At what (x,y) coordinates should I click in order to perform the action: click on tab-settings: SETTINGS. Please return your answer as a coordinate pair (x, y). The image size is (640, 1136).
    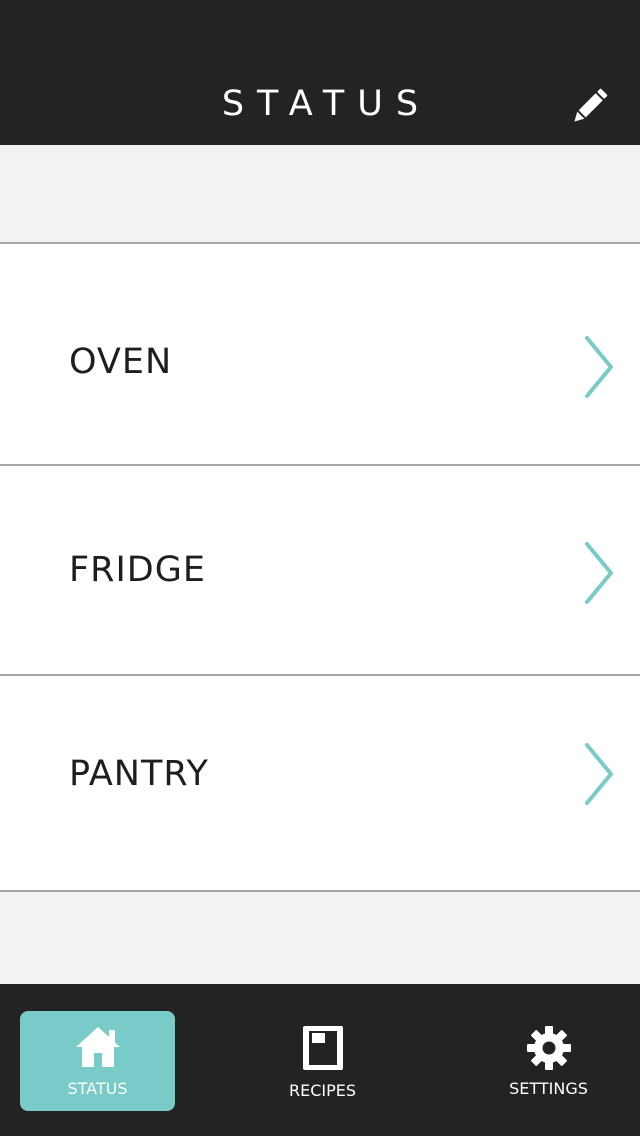
    Looking at the image, I should click on (548, 1061).